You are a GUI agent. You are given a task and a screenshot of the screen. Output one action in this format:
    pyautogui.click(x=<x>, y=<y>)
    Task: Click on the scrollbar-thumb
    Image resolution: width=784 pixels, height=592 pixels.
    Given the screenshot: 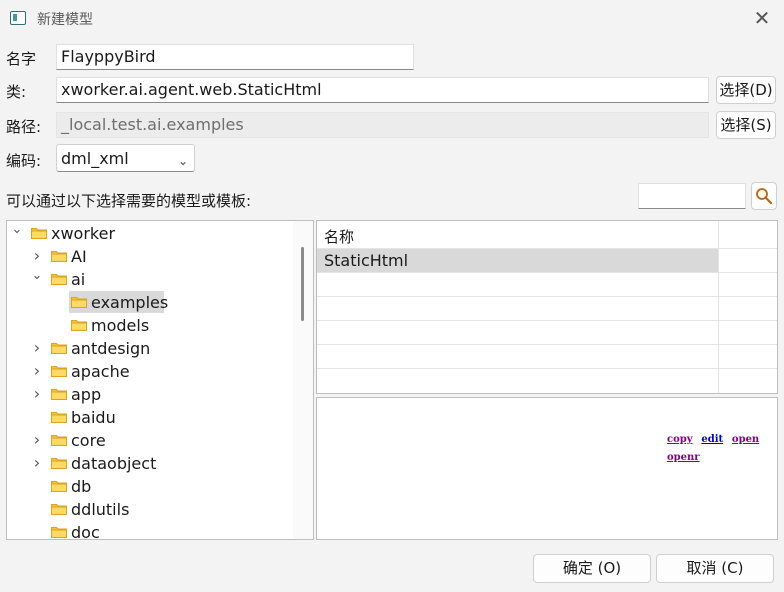 What is the action you would take?
    pyautogui.click(x=302, y=284)
    